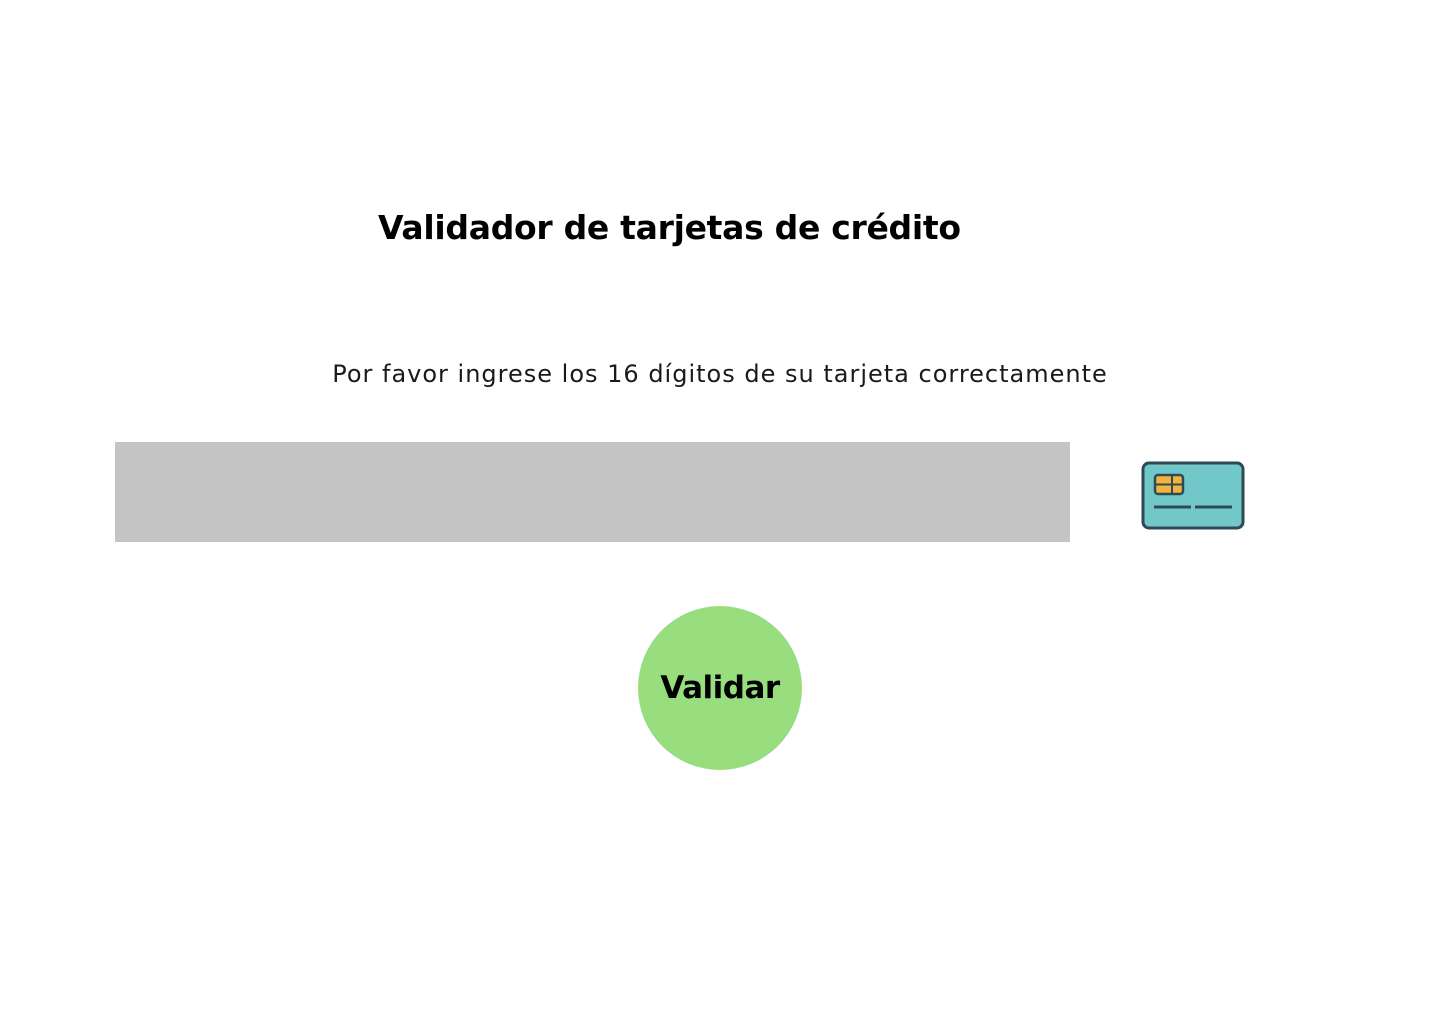  What do you see at coordinates (669, 227) in the screenshot?
I see `page-title: Validador de tarjetas de crédito` at bounding box center [669, 227].